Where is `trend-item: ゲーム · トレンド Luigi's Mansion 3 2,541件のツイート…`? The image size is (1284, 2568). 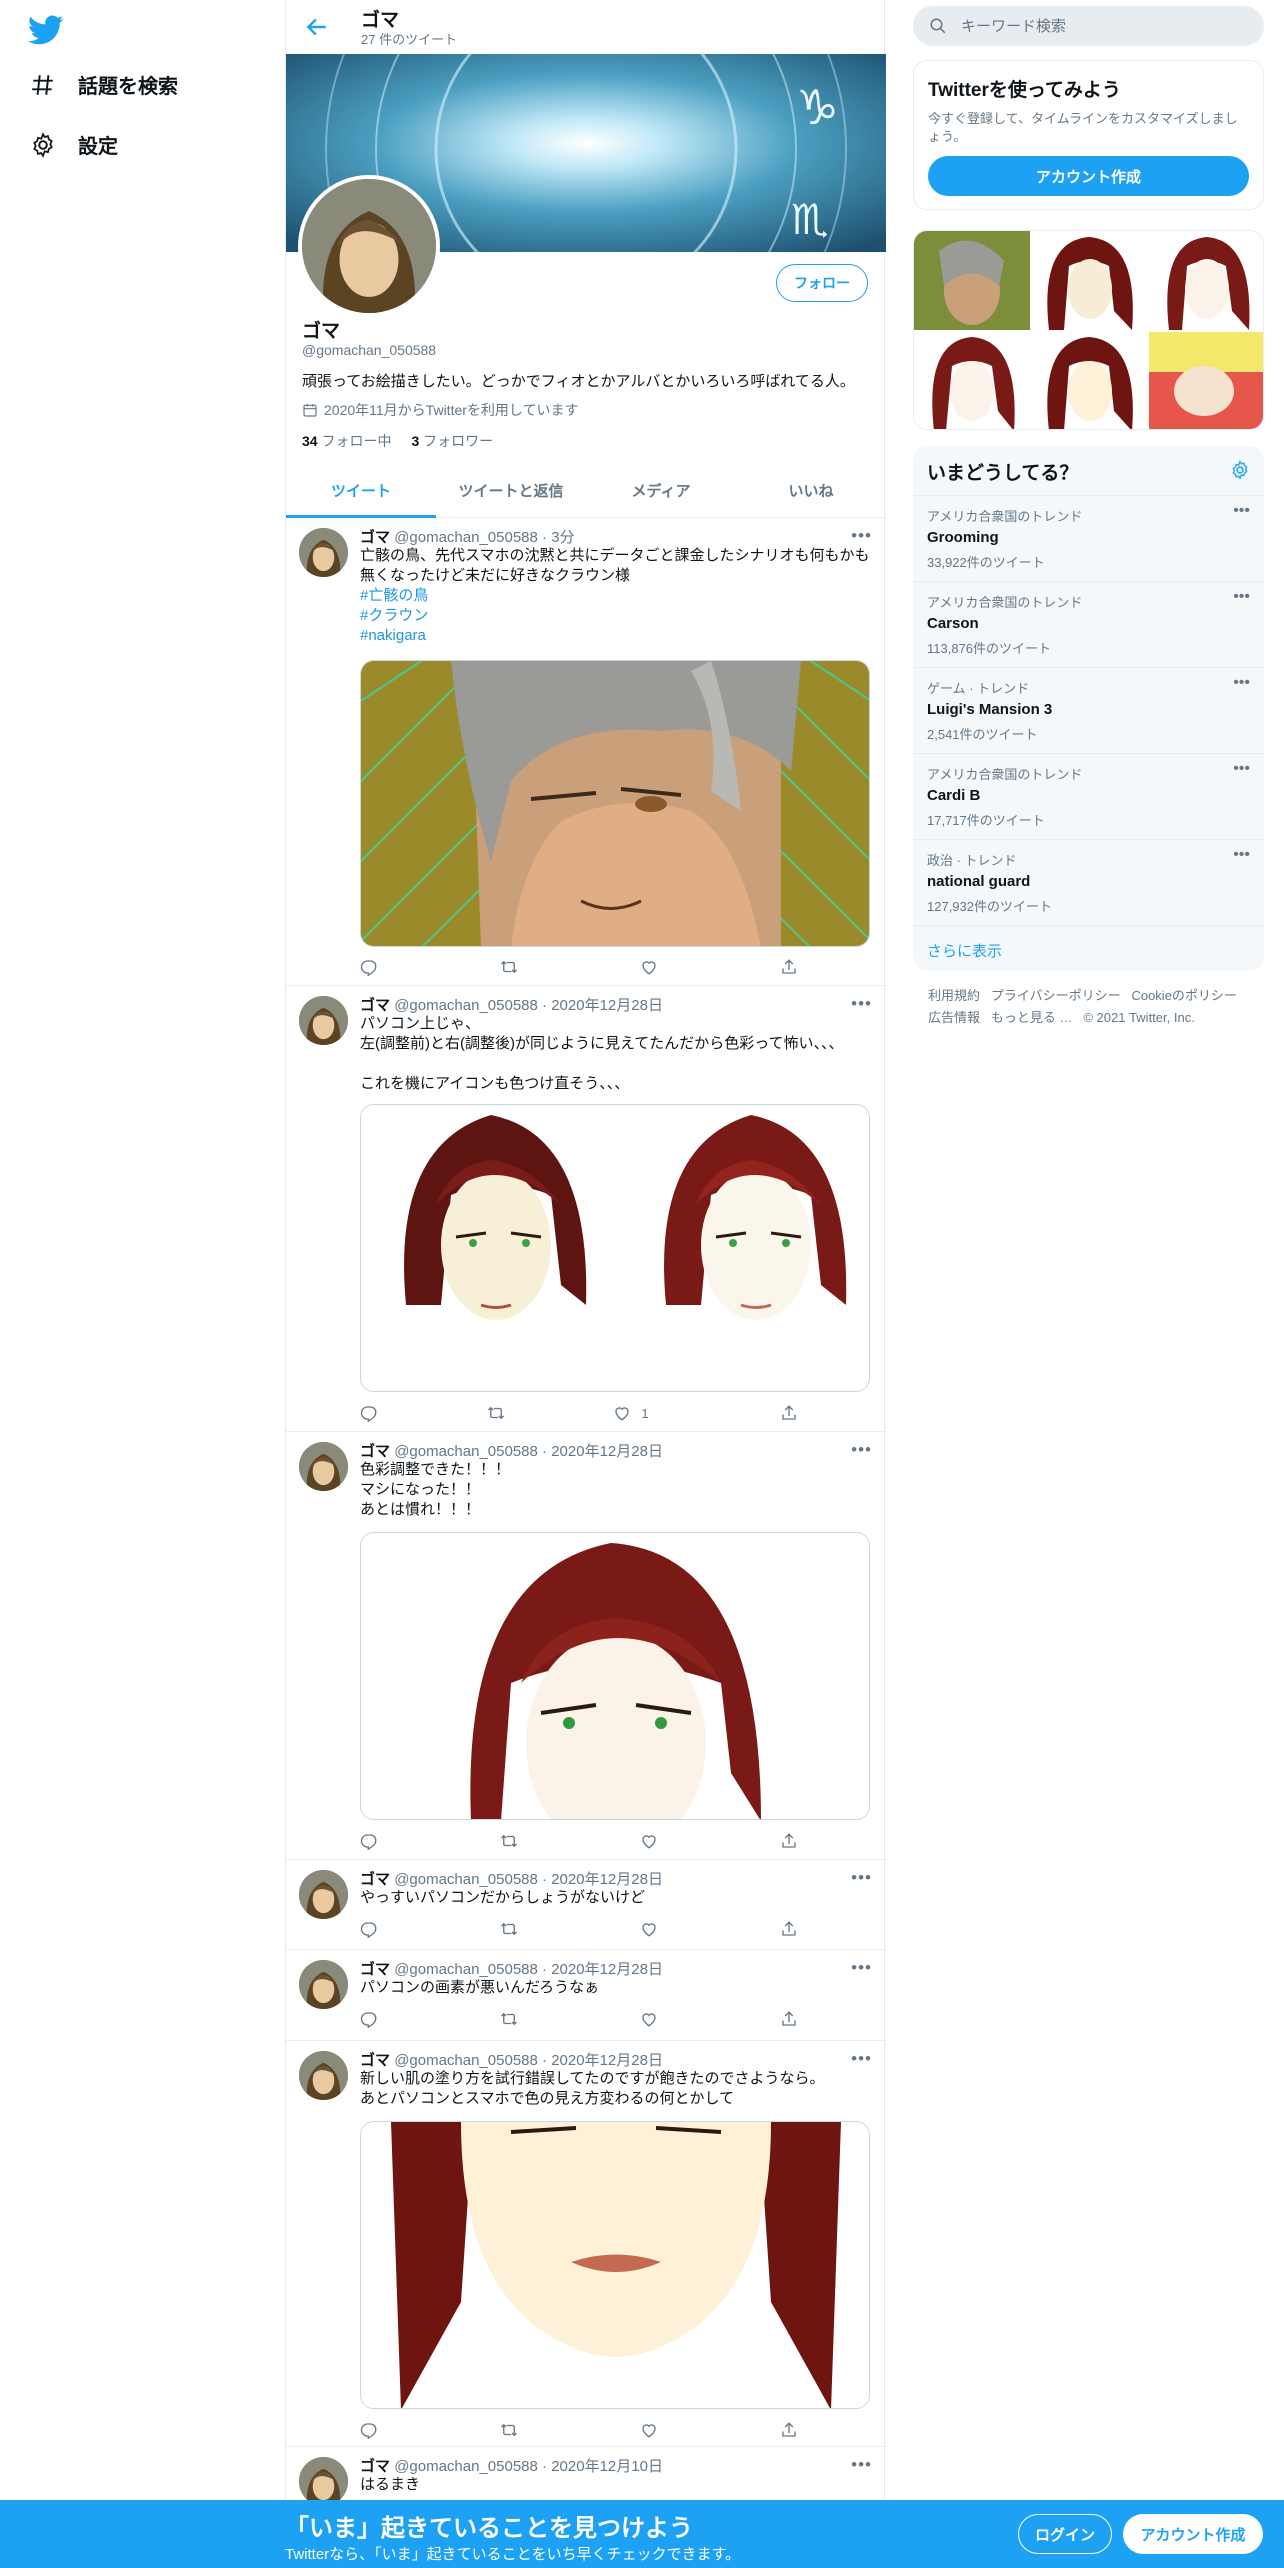 trend-item: ゲーム · トレンド Luigi's Mansion 3 2,541件のツイート… is located at coordinates (1088, 711).